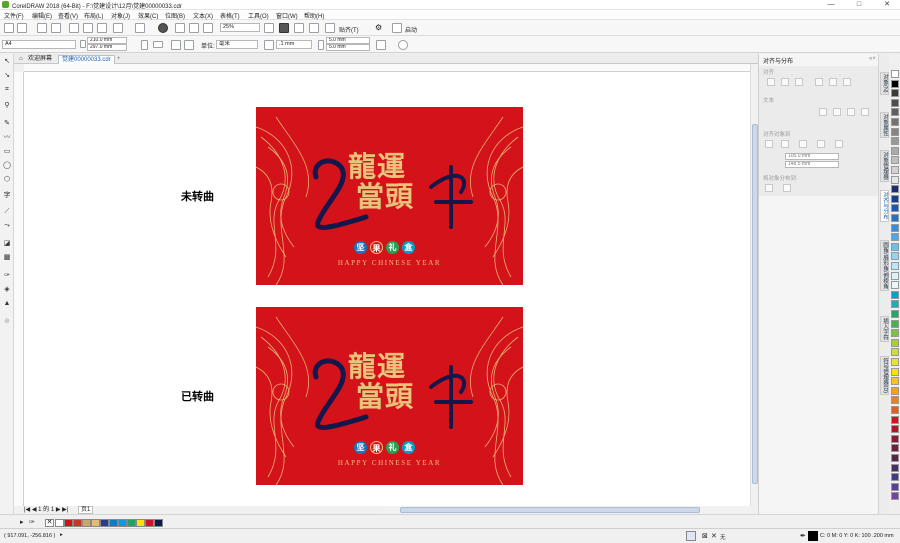 The width and height of the screenshot is (900, 543). I want to click on tab-insert-character: 插入字符, so click(884, 329).